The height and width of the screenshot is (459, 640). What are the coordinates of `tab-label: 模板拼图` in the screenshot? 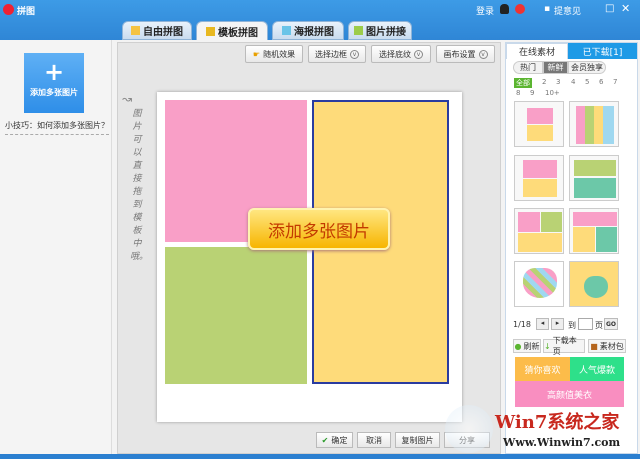 It's located at (238, 33).